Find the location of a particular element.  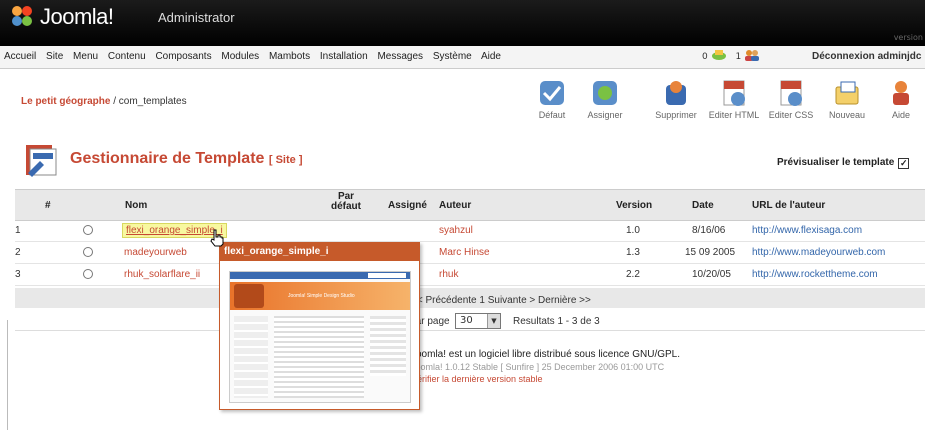

joomla-logo-icon is located at coordinates (22, 16).